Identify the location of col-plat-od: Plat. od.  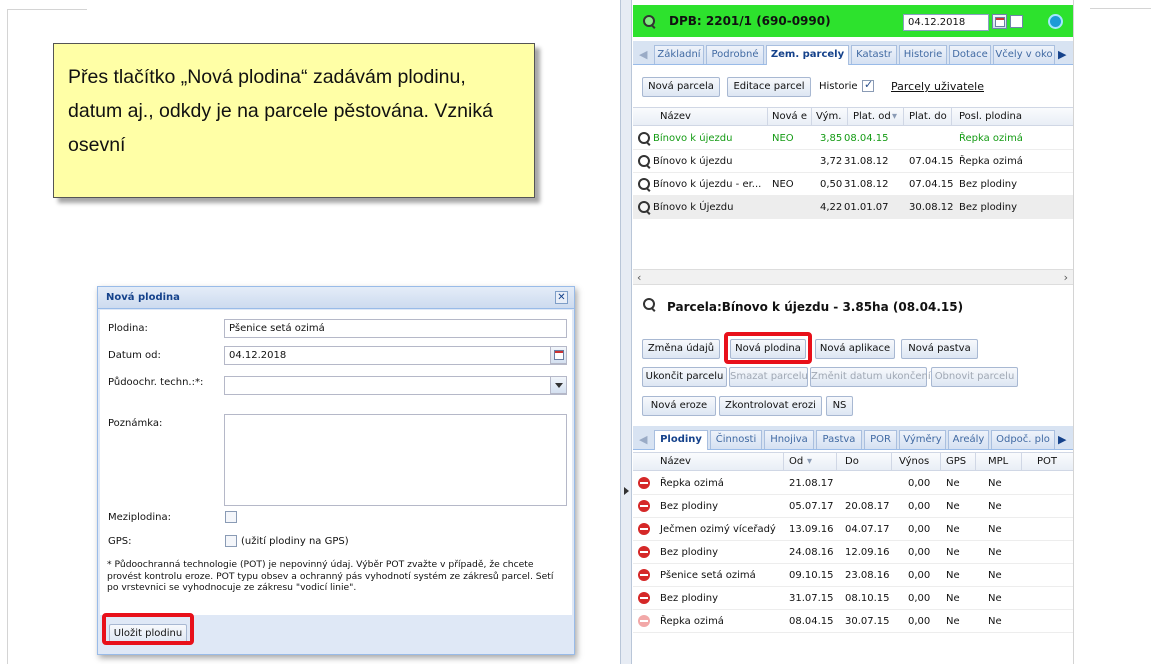
(872, 116).